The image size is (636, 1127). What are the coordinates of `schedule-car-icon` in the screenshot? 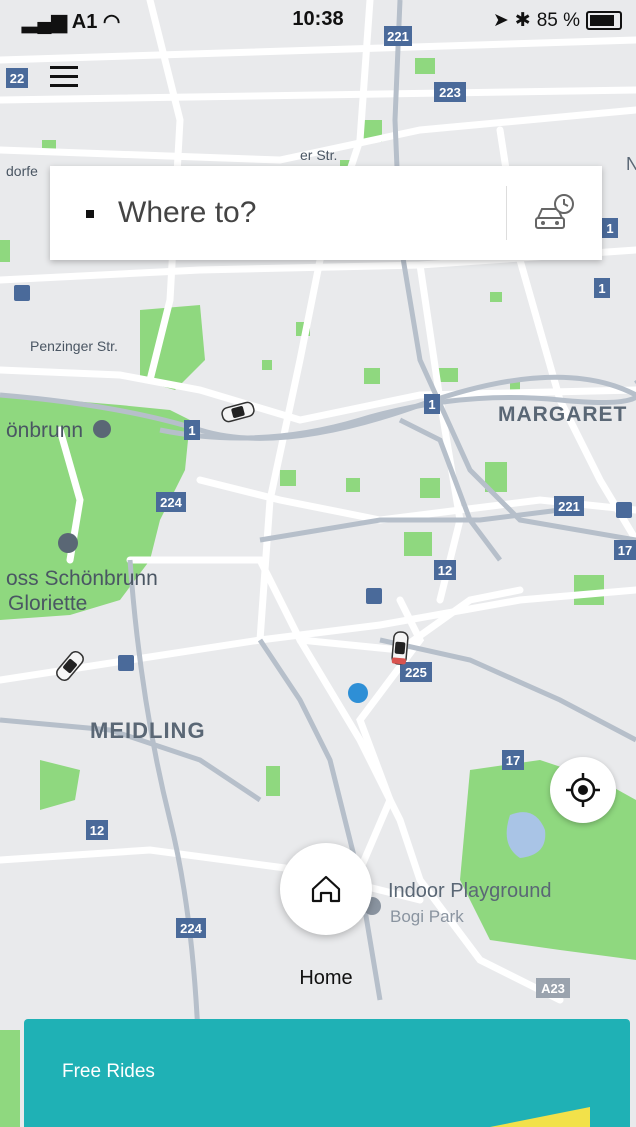 It's located at (554, 211).